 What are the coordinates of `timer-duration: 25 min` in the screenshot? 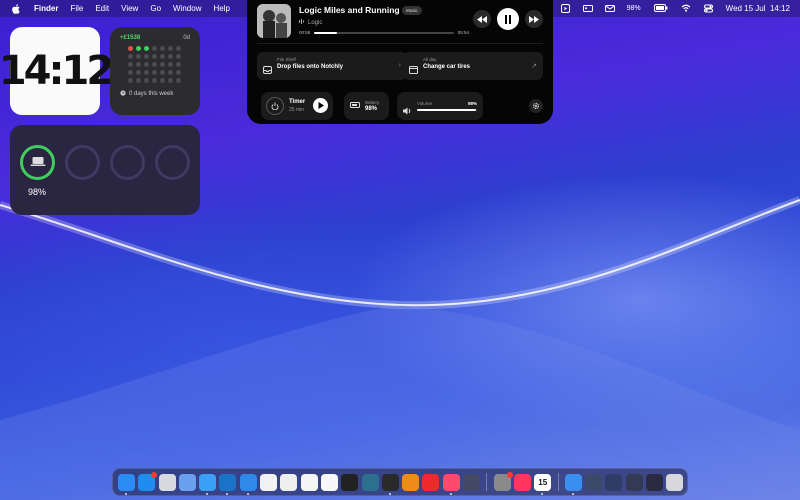 It's located at (297, 110).